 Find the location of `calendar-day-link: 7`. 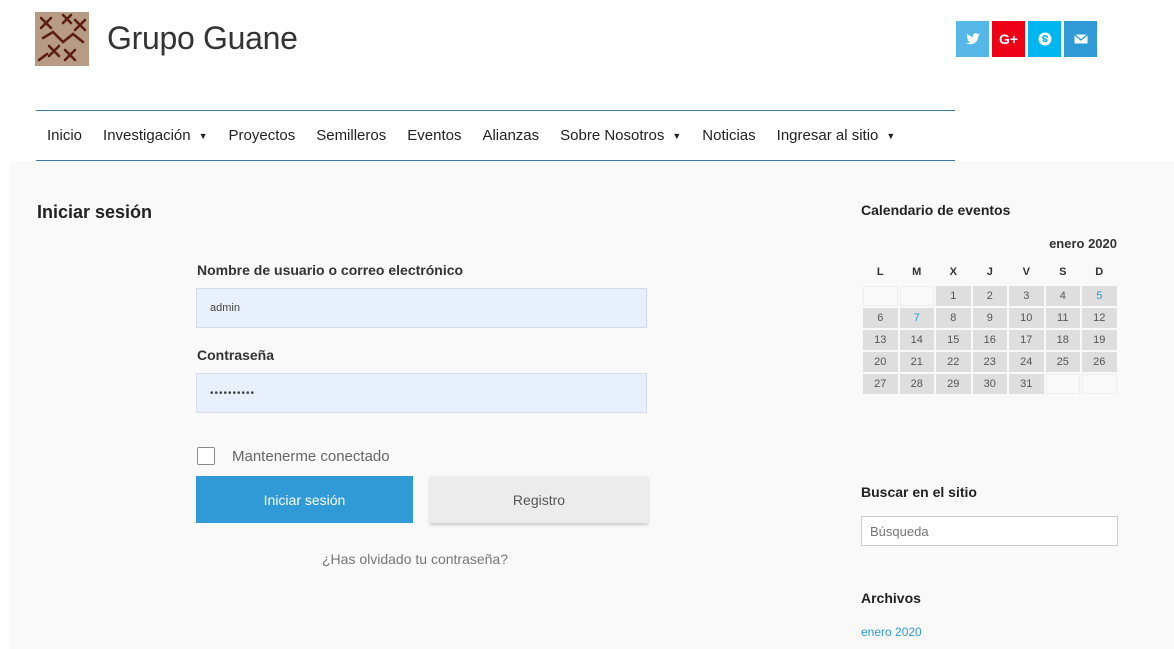

calendar-day-link: 7 is located at coordinates (916, 318).